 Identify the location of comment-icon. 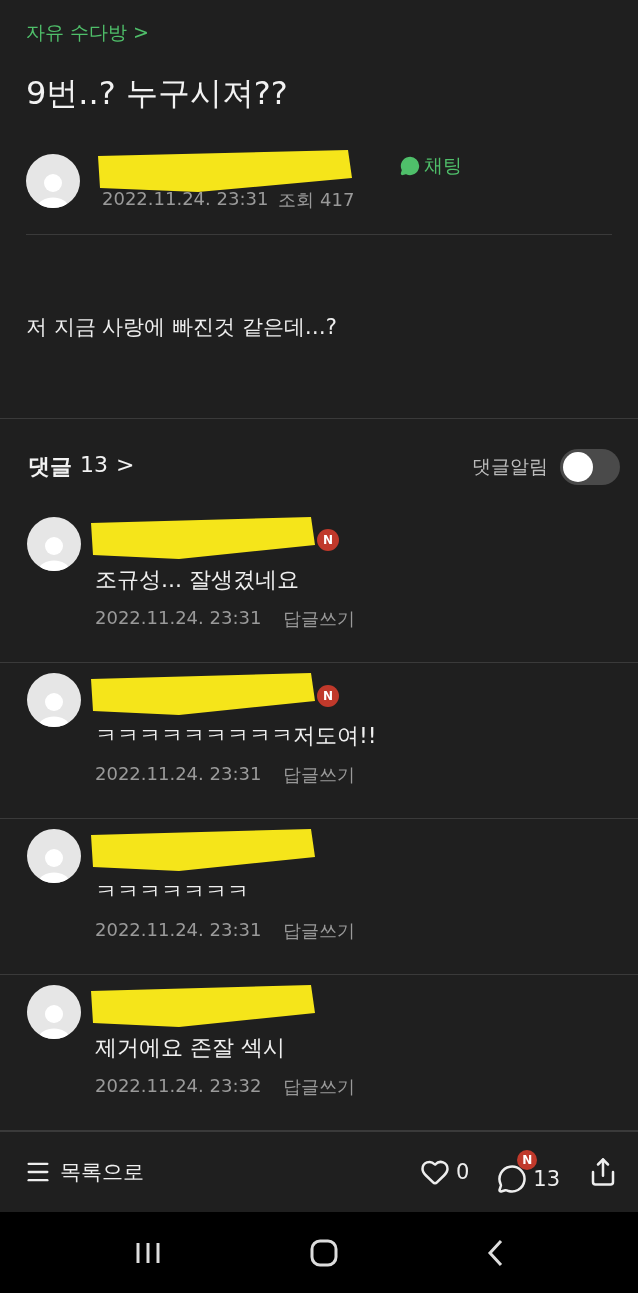
(512, 1179).